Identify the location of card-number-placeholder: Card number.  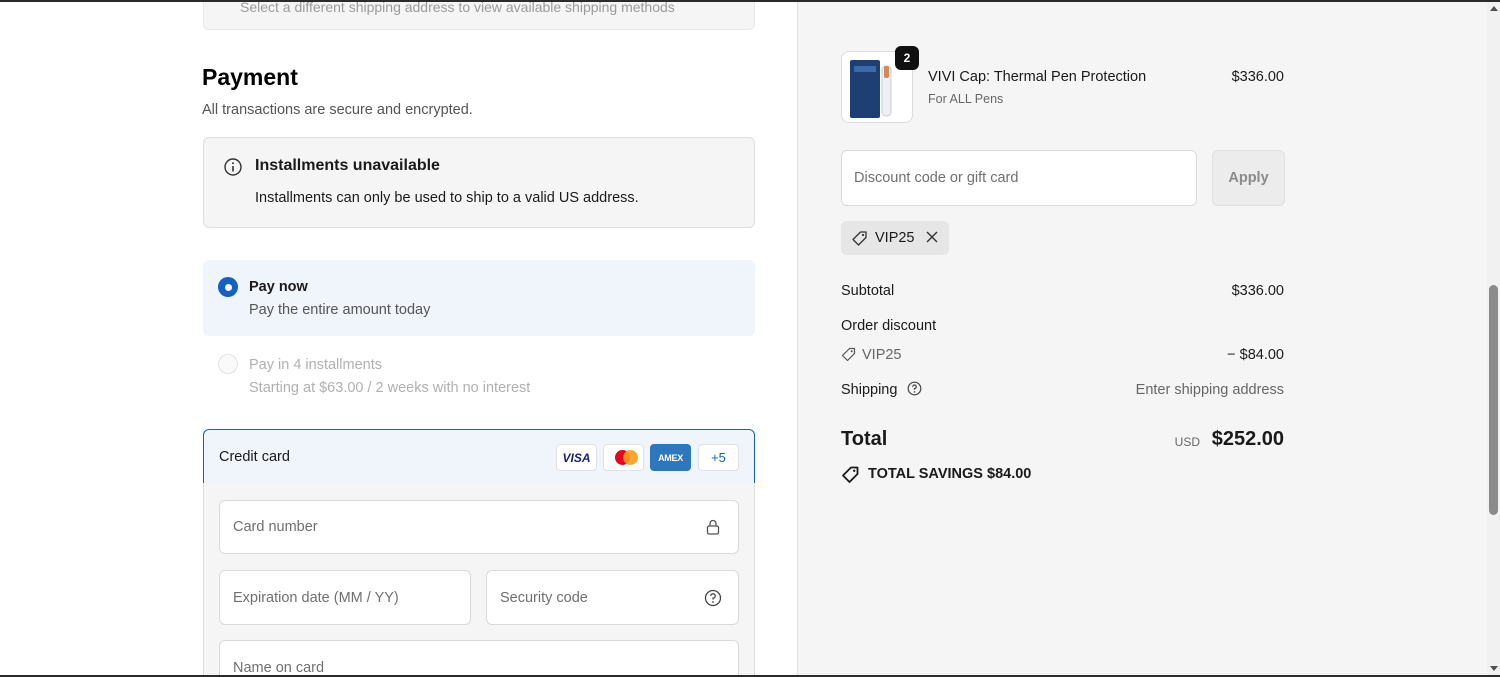
(275, 527).